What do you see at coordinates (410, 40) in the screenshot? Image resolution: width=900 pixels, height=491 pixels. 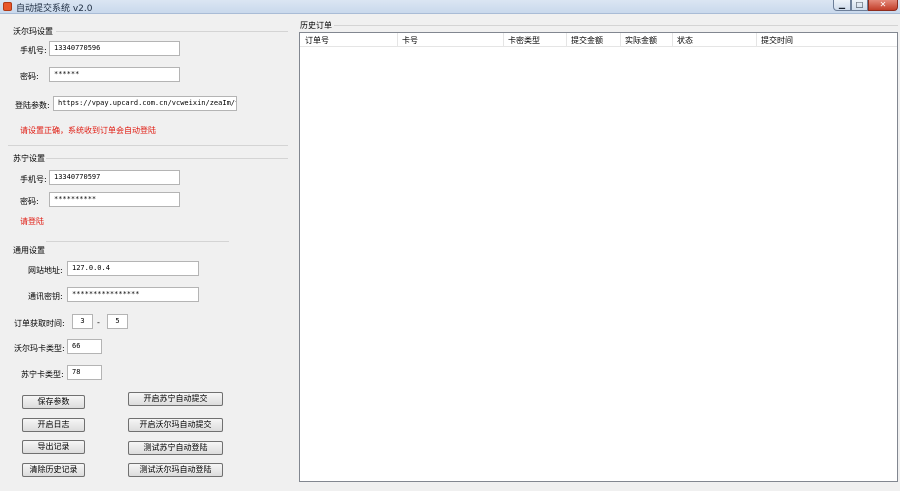 I see `column-header-card-no: 卡号` at bounding box center [410, 40].